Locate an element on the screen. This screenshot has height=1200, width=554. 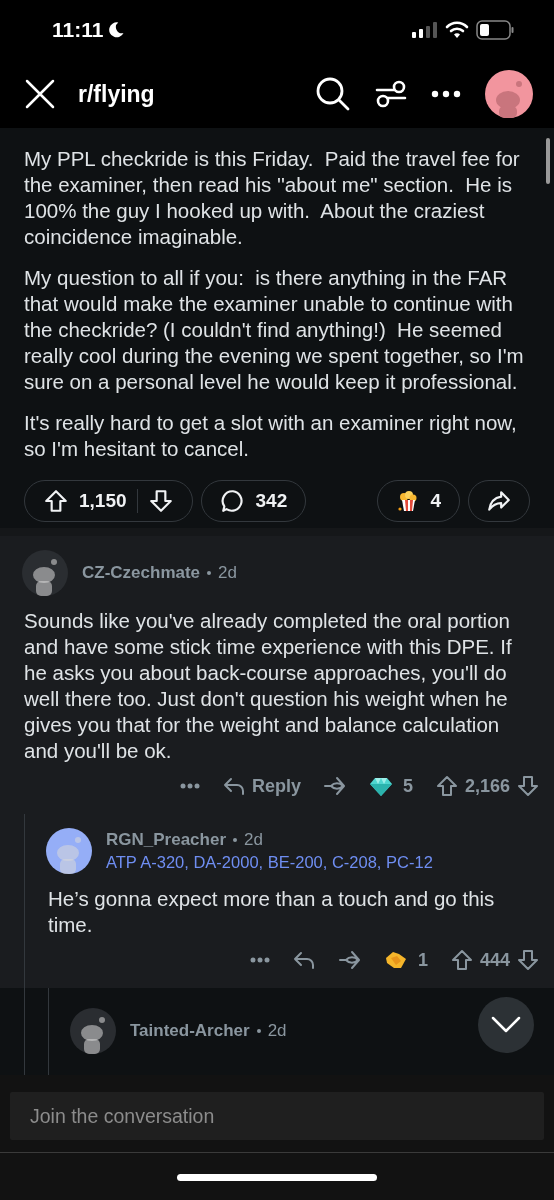
battery-icon is located at coordinates (495, 30).